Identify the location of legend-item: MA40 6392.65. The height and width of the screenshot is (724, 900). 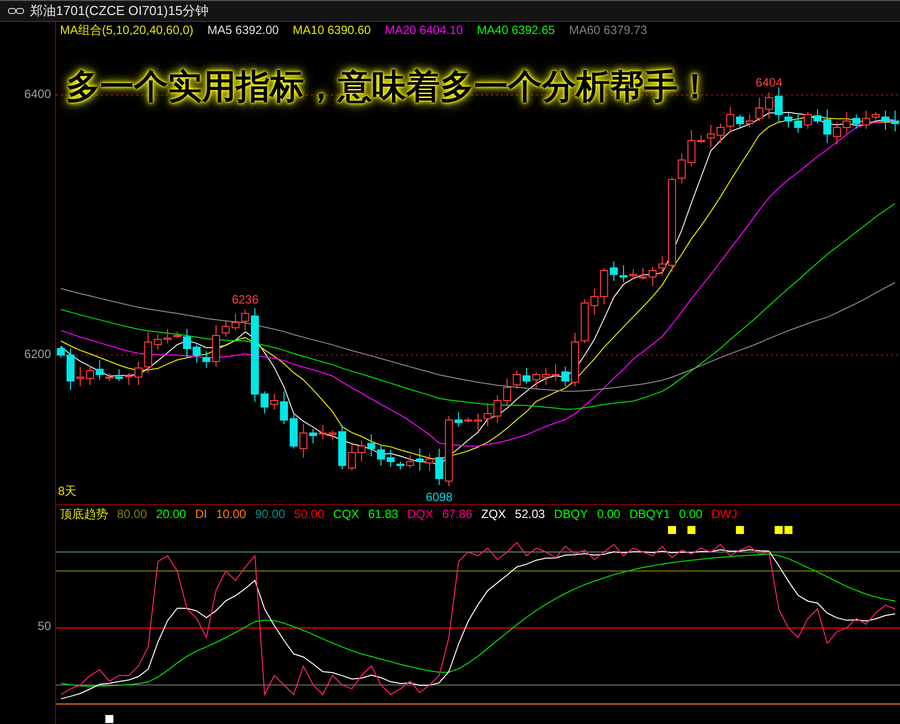
(515, 30).